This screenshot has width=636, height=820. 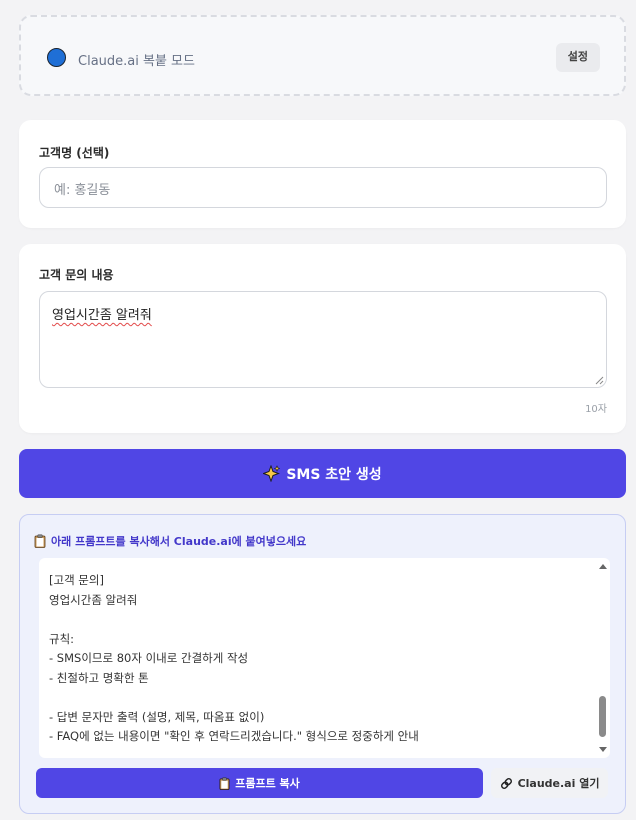 What do you see at coordinates (157, 716) in the screenshot?
I see `prompt-line: - 답변 문자만 출력 (설명, 제목, 따옴표 없이)` at bounding box center [157, 716].